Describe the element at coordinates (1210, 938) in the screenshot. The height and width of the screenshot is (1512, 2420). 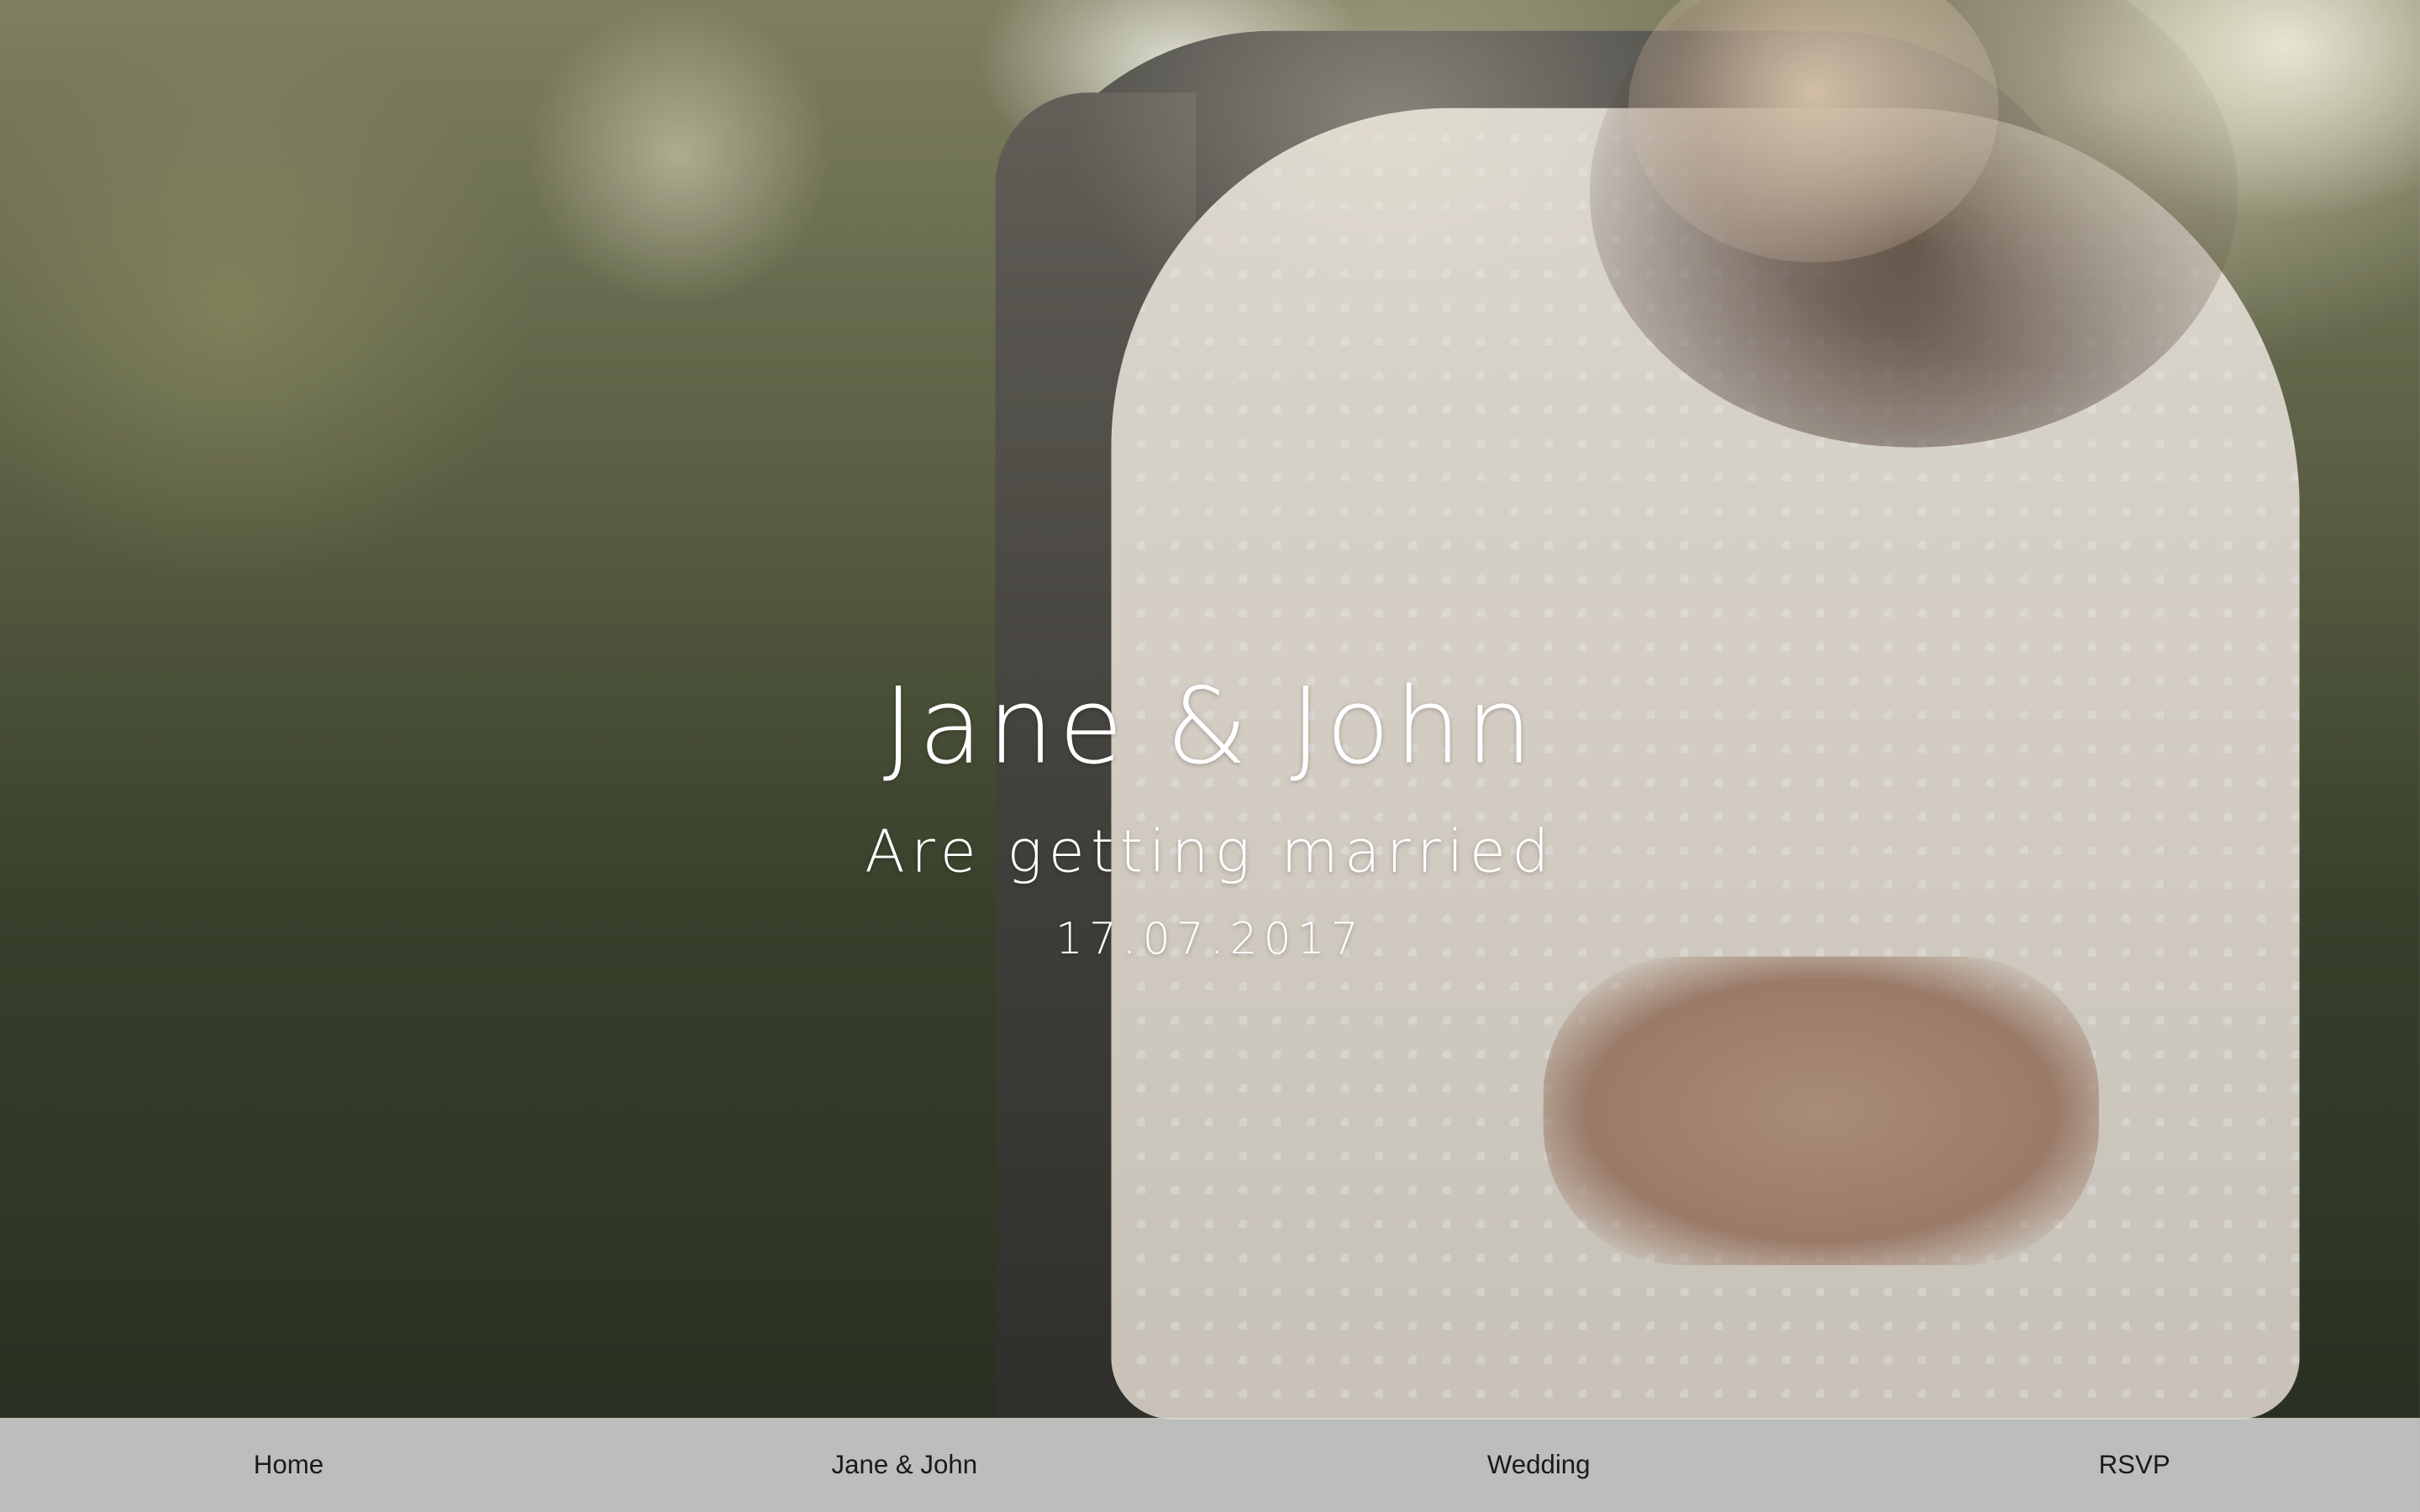
I see `wedding-date: 17.07.2017` at that location.